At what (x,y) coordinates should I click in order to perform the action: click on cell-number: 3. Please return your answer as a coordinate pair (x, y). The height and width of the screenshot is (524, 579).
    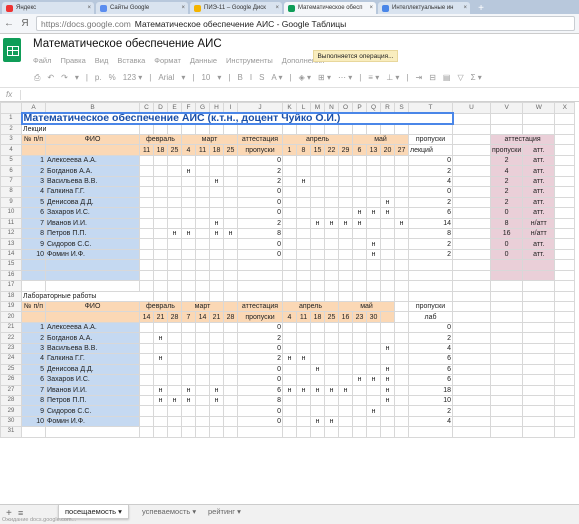
    Looking at the image, I should click on (33, 181).